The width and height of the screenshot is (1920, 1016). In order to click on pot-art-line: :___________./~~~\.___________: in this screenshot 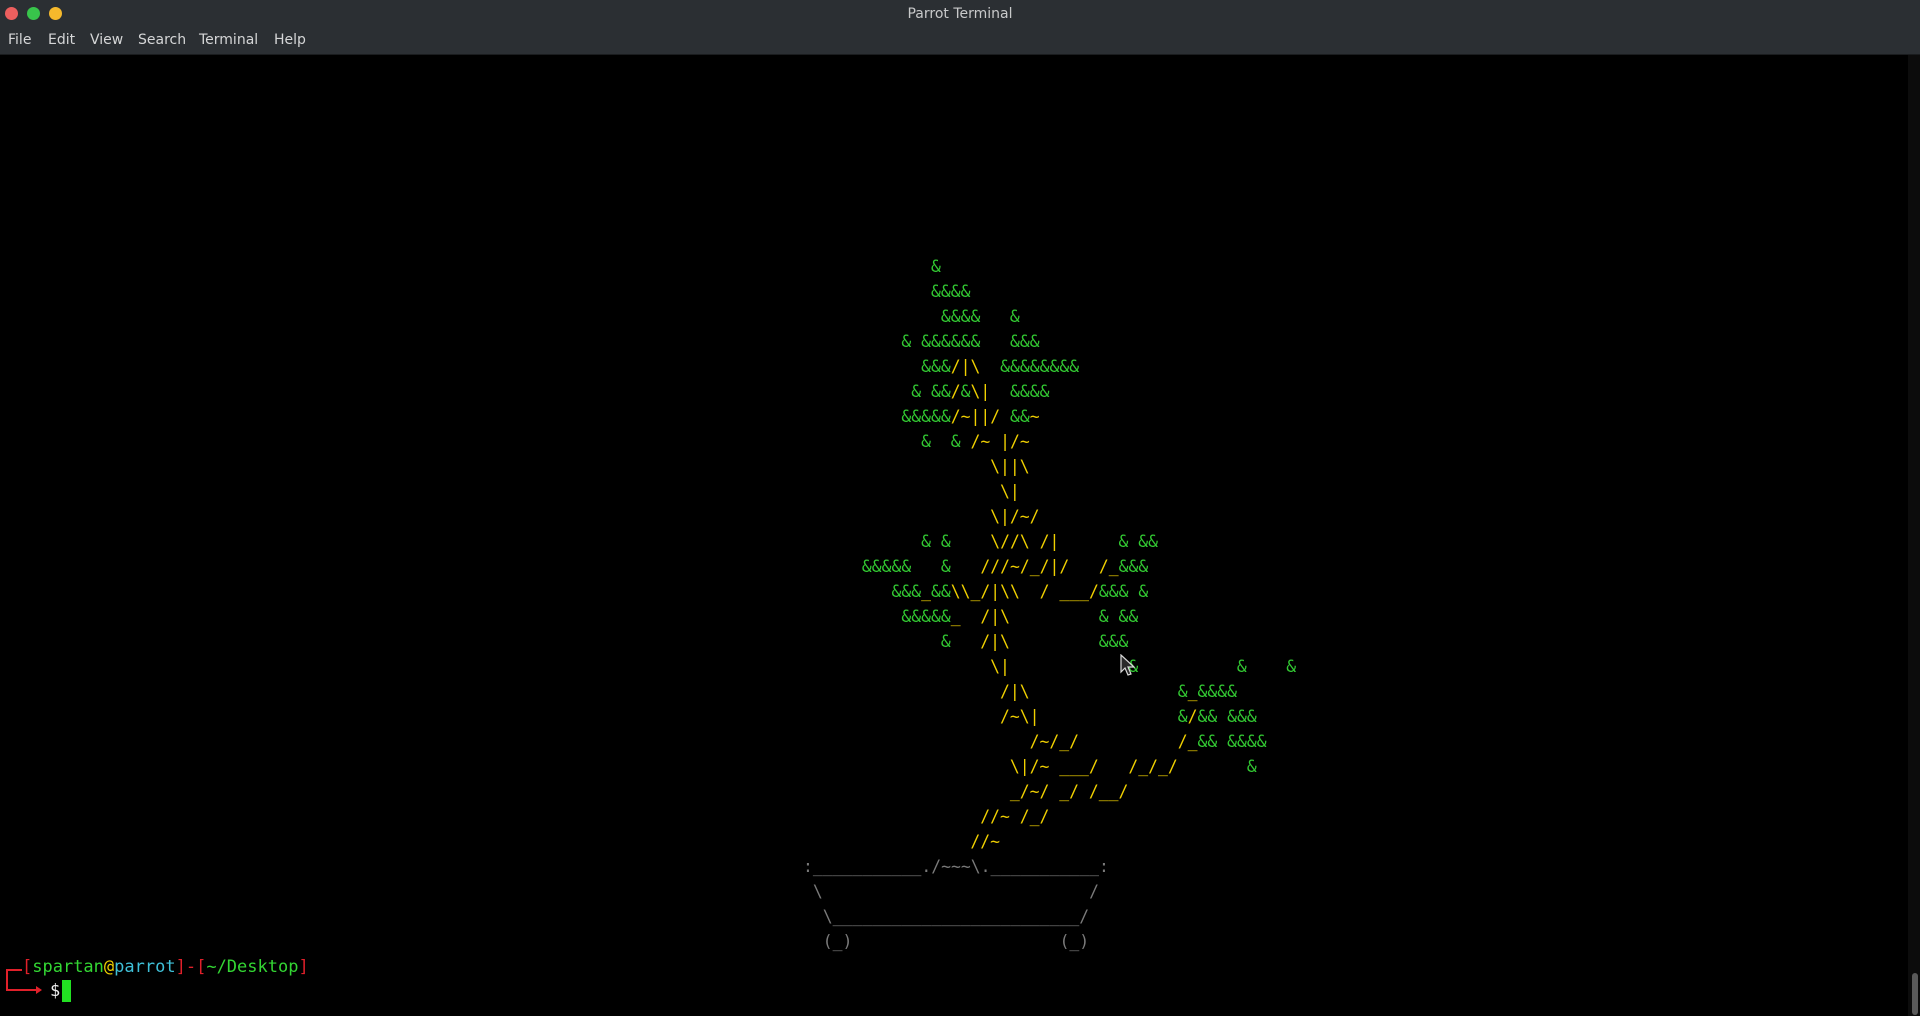, I will do `click(956, 866)`.